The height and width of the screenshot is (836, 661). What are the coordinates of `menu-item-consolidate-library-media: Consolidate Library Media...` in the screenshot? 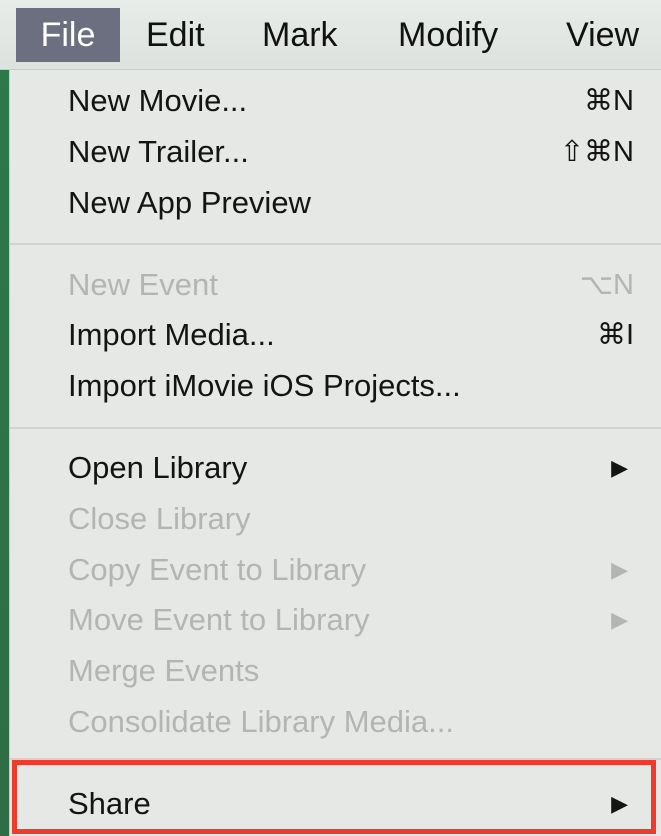 It's located at (331, 722).